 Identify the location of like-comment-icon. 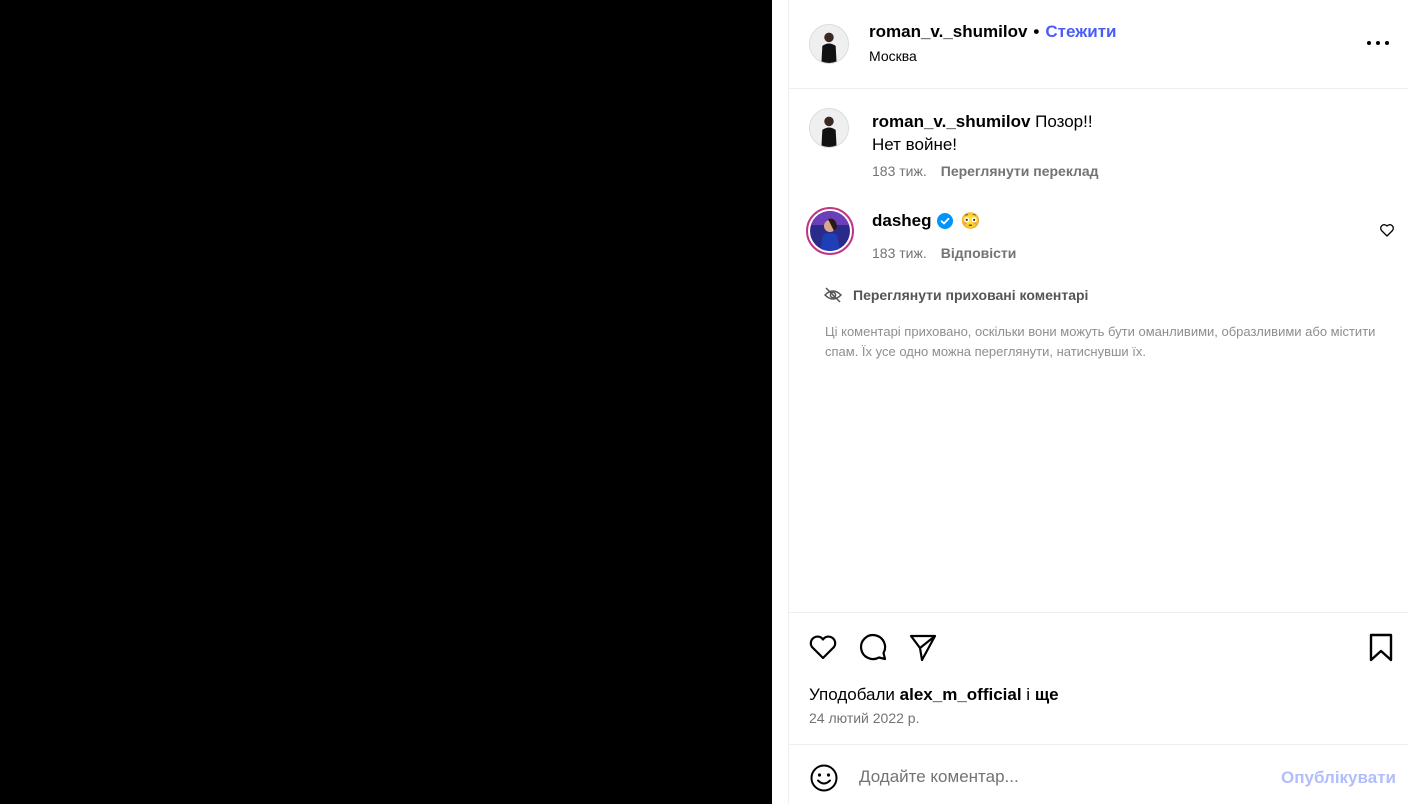
(1387, 230).